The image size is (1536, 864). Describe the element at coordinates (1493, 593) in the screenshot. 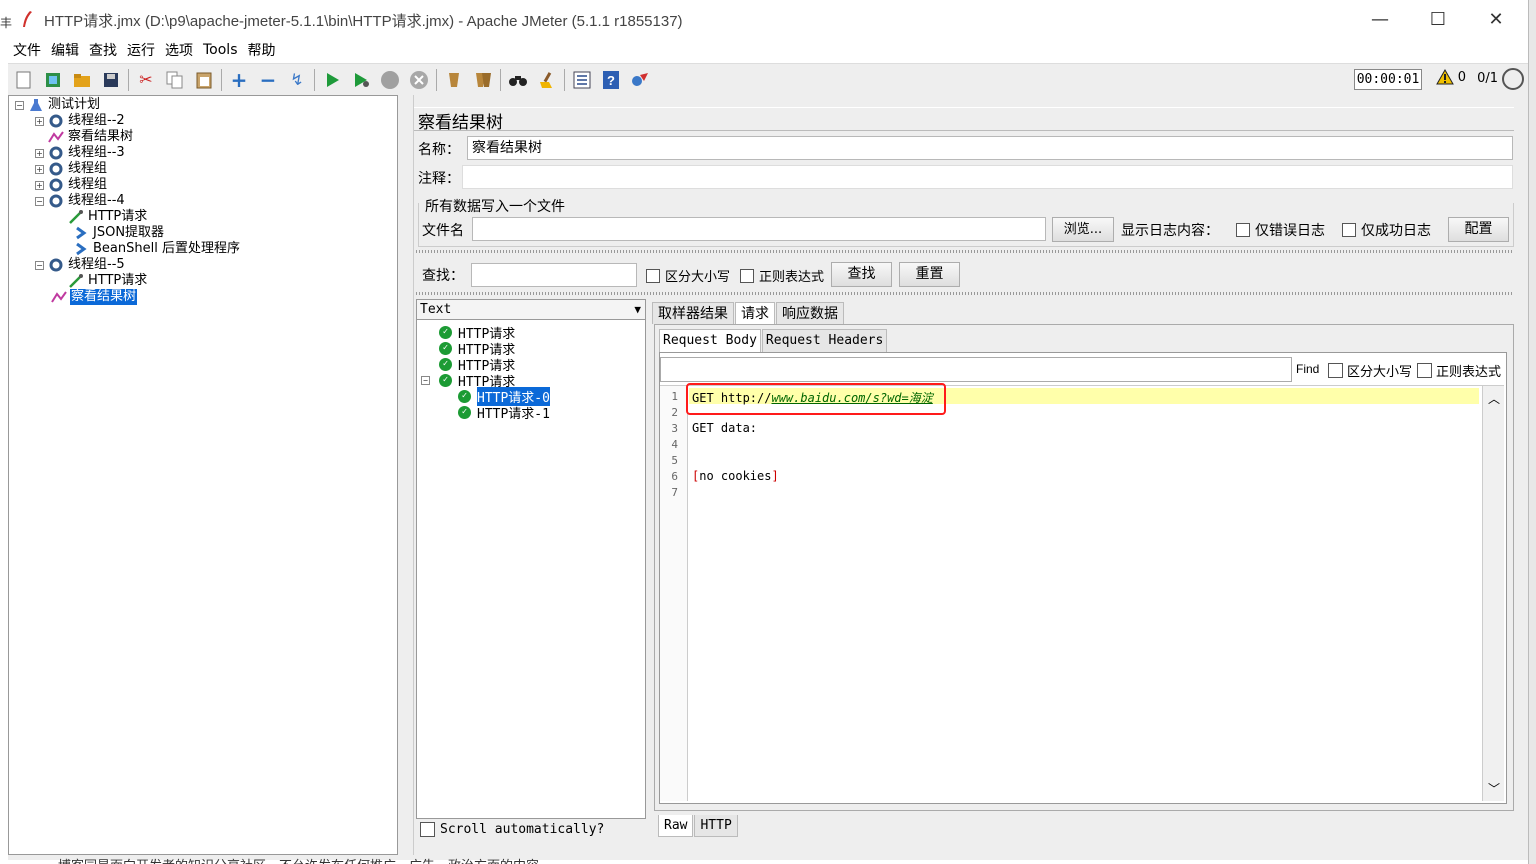

I see `vertical-scrollbar: ︿ ﹀` at that location.